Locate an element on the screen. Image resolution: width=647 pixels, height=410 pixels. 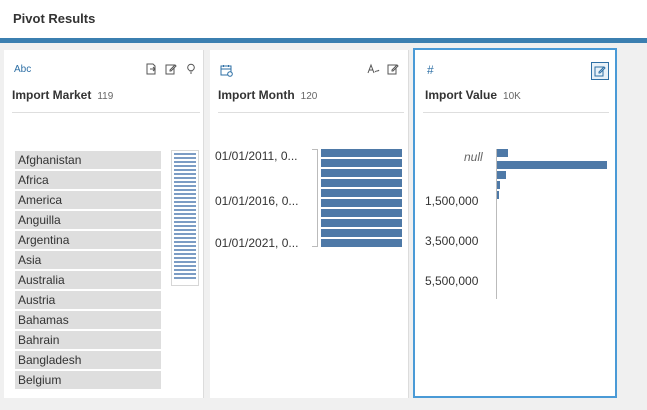
list-item: Argentina is located at coordinates (88, 240).